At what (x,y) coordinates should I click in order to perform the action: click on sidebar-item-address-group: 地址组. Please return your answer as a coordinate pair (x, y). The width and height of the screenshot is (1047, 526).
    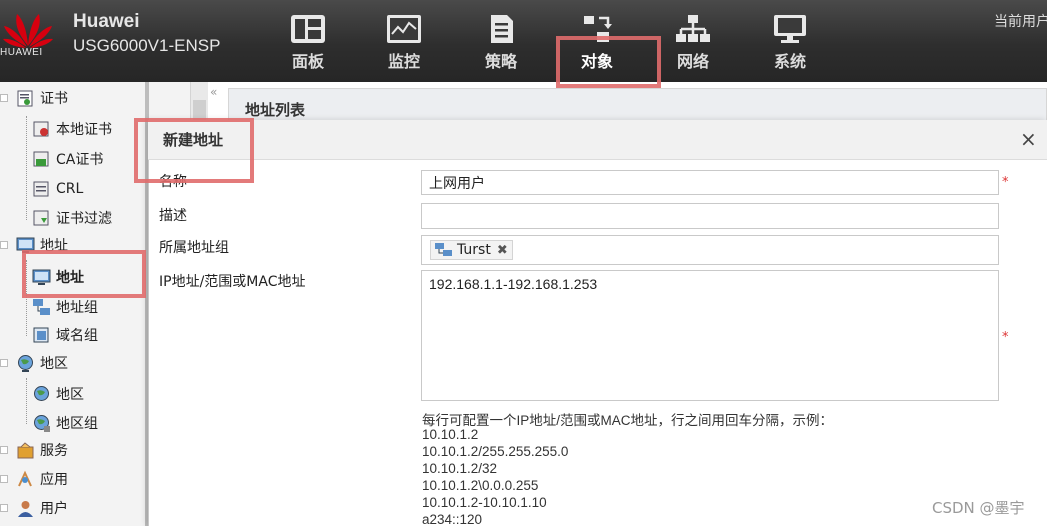
    Looking at the image, I should click on (65, 307).